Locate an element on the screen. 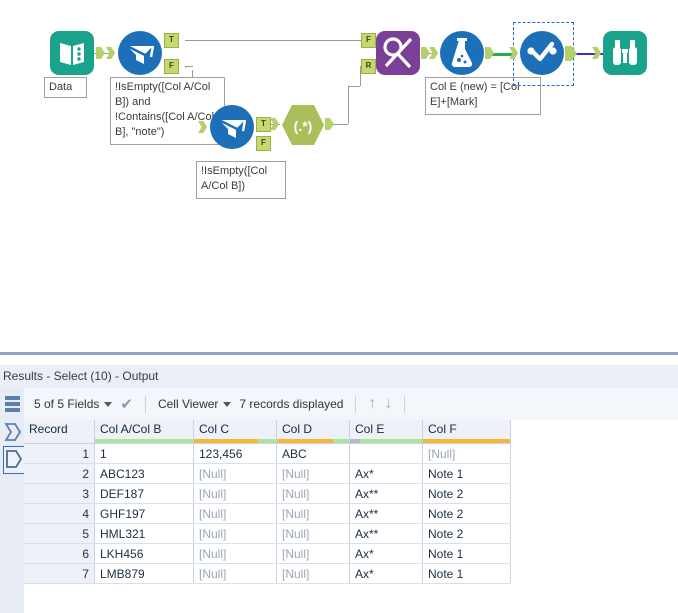 The image size is (678, 613). regex-icon: (.*) is located at coordinates (303, 125).